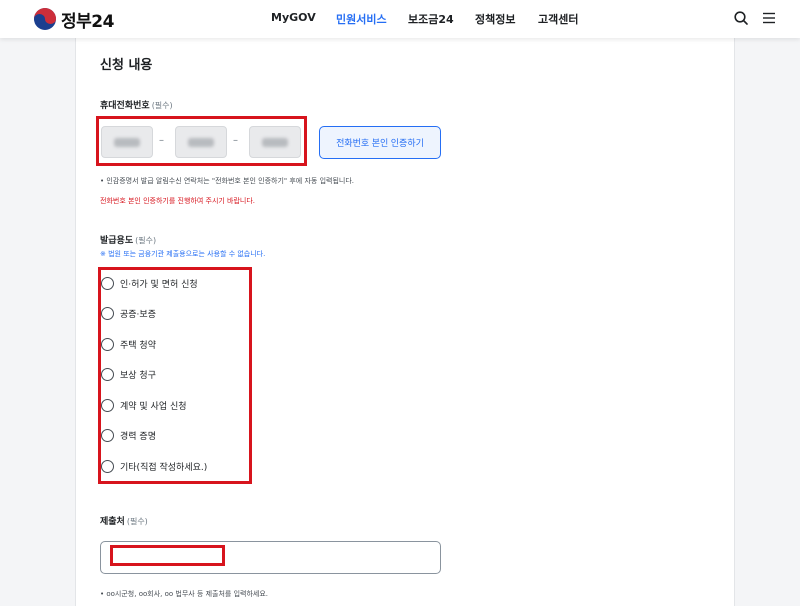 The height and width of the screenshot is (606, 800). What do you see at coordinates (270, 557) in the screenshot?
I see `submit-to-input` at bounding box center [270, 557].